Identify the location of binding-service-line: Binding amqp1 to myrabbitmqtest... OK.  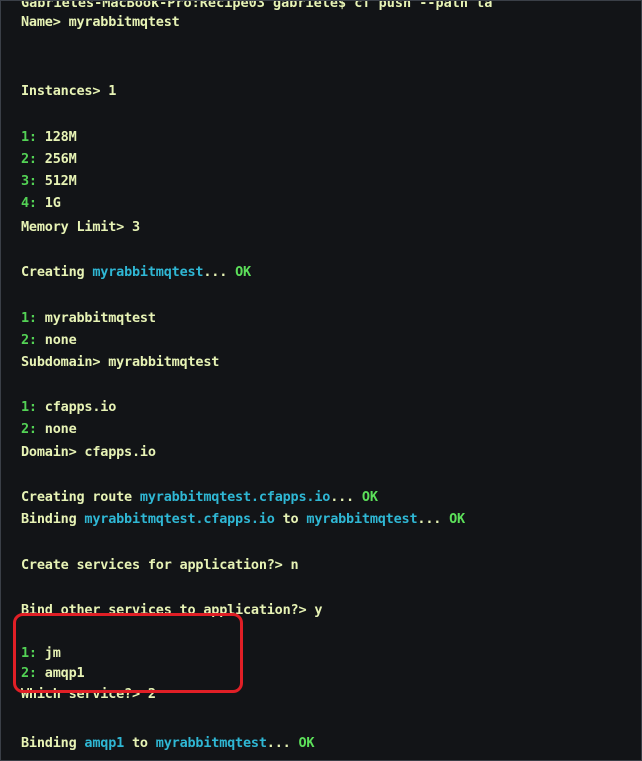
(168, 743).